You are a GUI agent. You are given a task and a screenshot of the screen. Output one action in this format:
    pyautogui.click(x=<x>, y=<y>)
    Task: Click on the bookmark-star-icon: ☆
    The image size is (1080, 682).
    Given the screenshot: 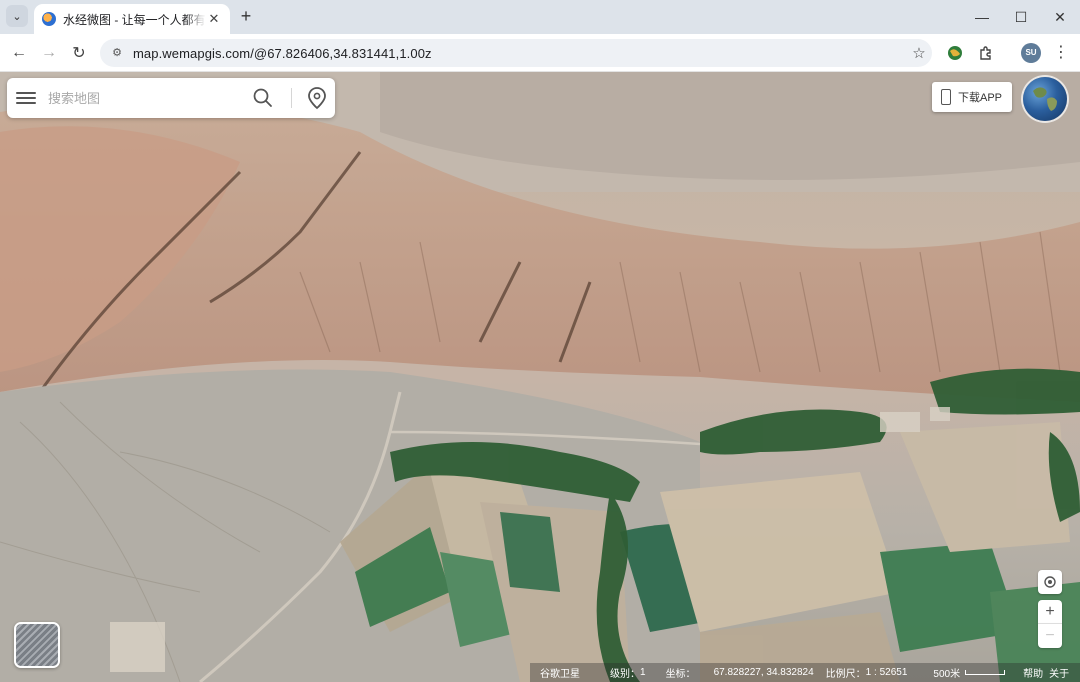 What is the action you would take?
    pyautogui.click(x=919, y=53)
    